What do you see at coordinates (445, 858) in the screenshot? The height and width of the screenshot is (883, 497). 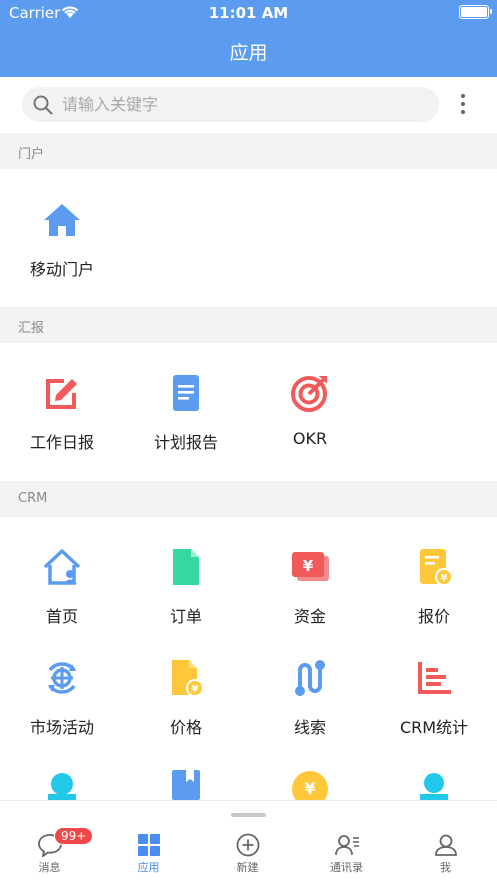 I see `tab-me: 我` at bounding box center [445, 858].